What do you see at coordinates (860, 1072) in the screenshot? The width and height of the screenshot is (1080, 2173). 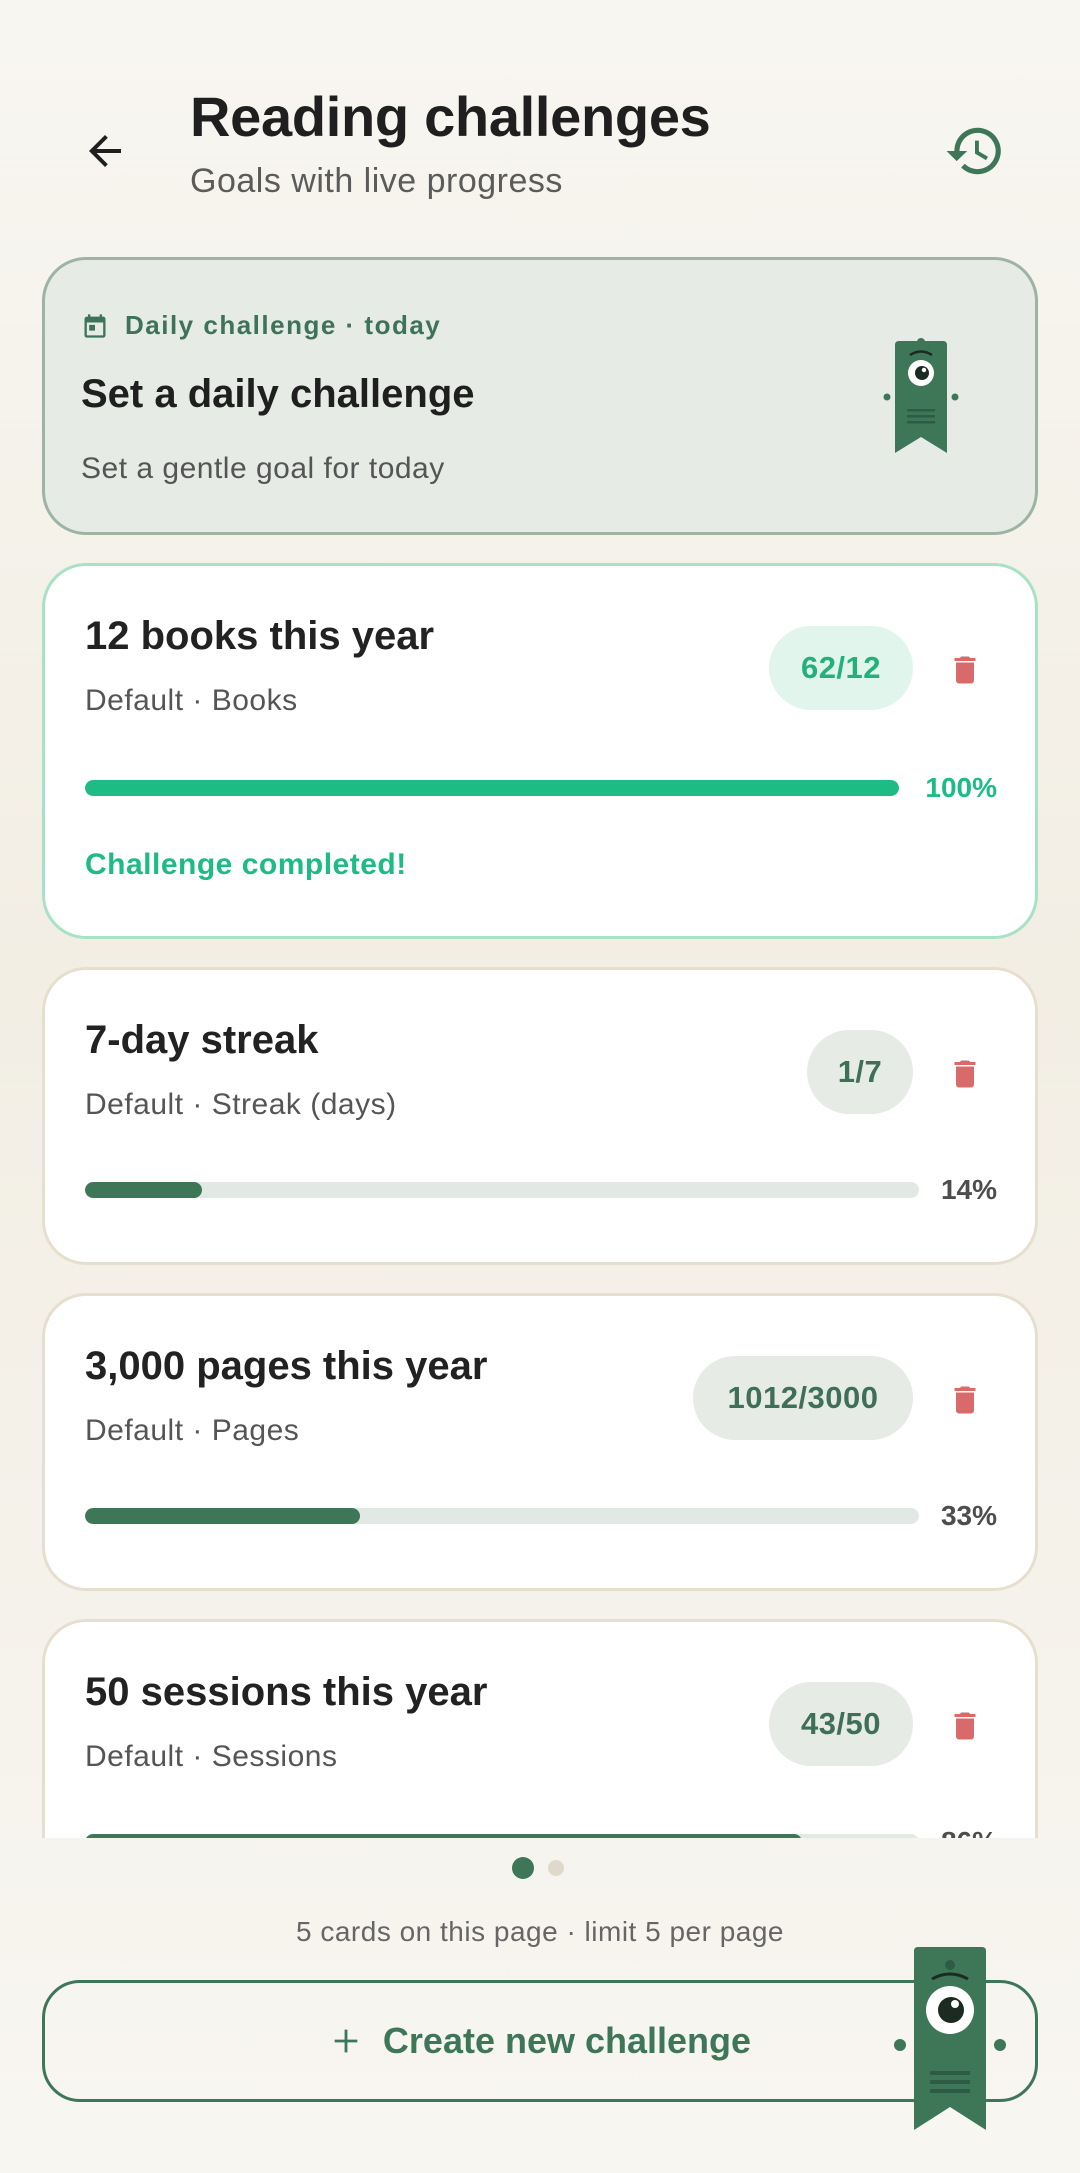 I see `challenge-count-badge: 1/7` at bounding box center [860, 1072].